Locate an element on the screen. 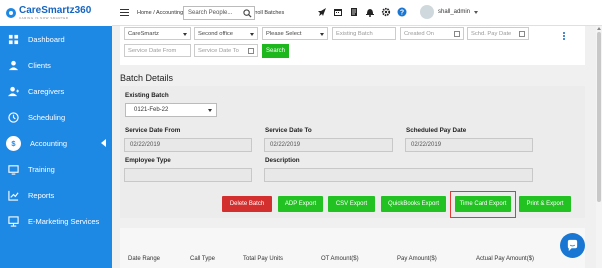 This screenshot has width=602, height=268. agency-value: CareSmartz is located at coordinates (143, 33).